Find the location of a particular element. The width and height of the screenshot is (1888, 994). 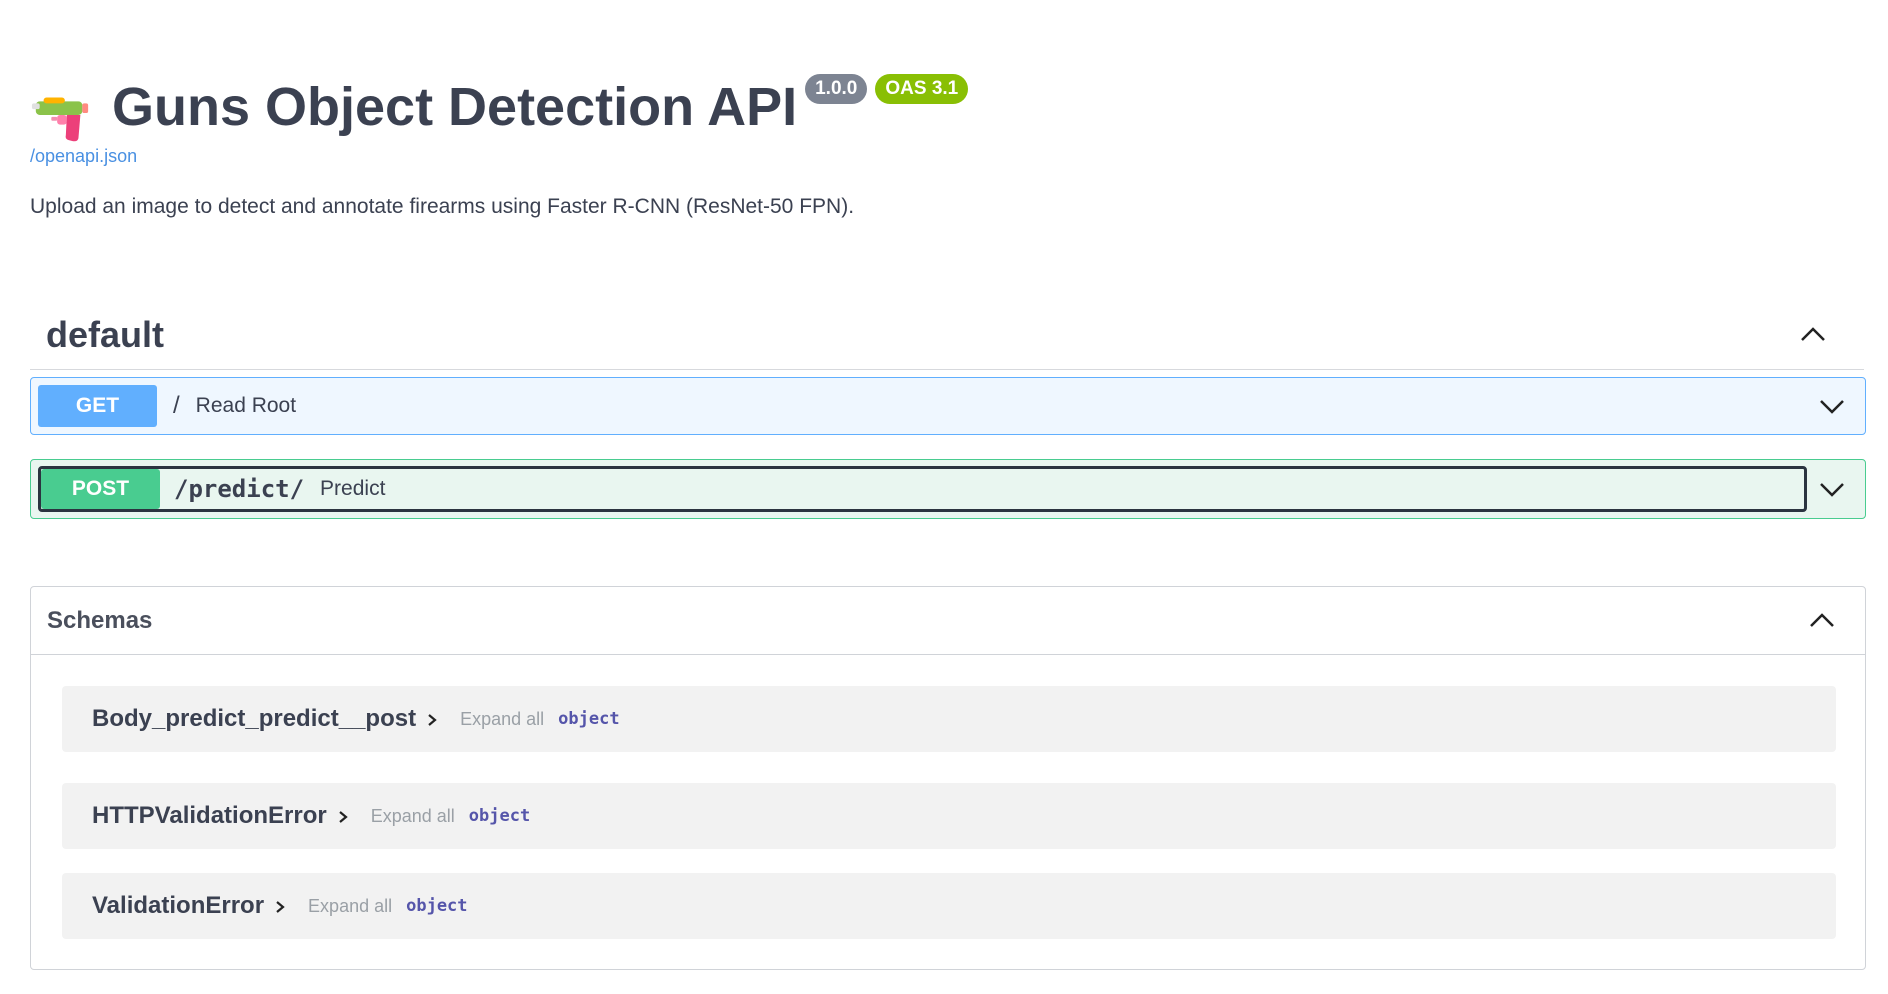

method-badge-post: POST is located at coordinates (100, 489).